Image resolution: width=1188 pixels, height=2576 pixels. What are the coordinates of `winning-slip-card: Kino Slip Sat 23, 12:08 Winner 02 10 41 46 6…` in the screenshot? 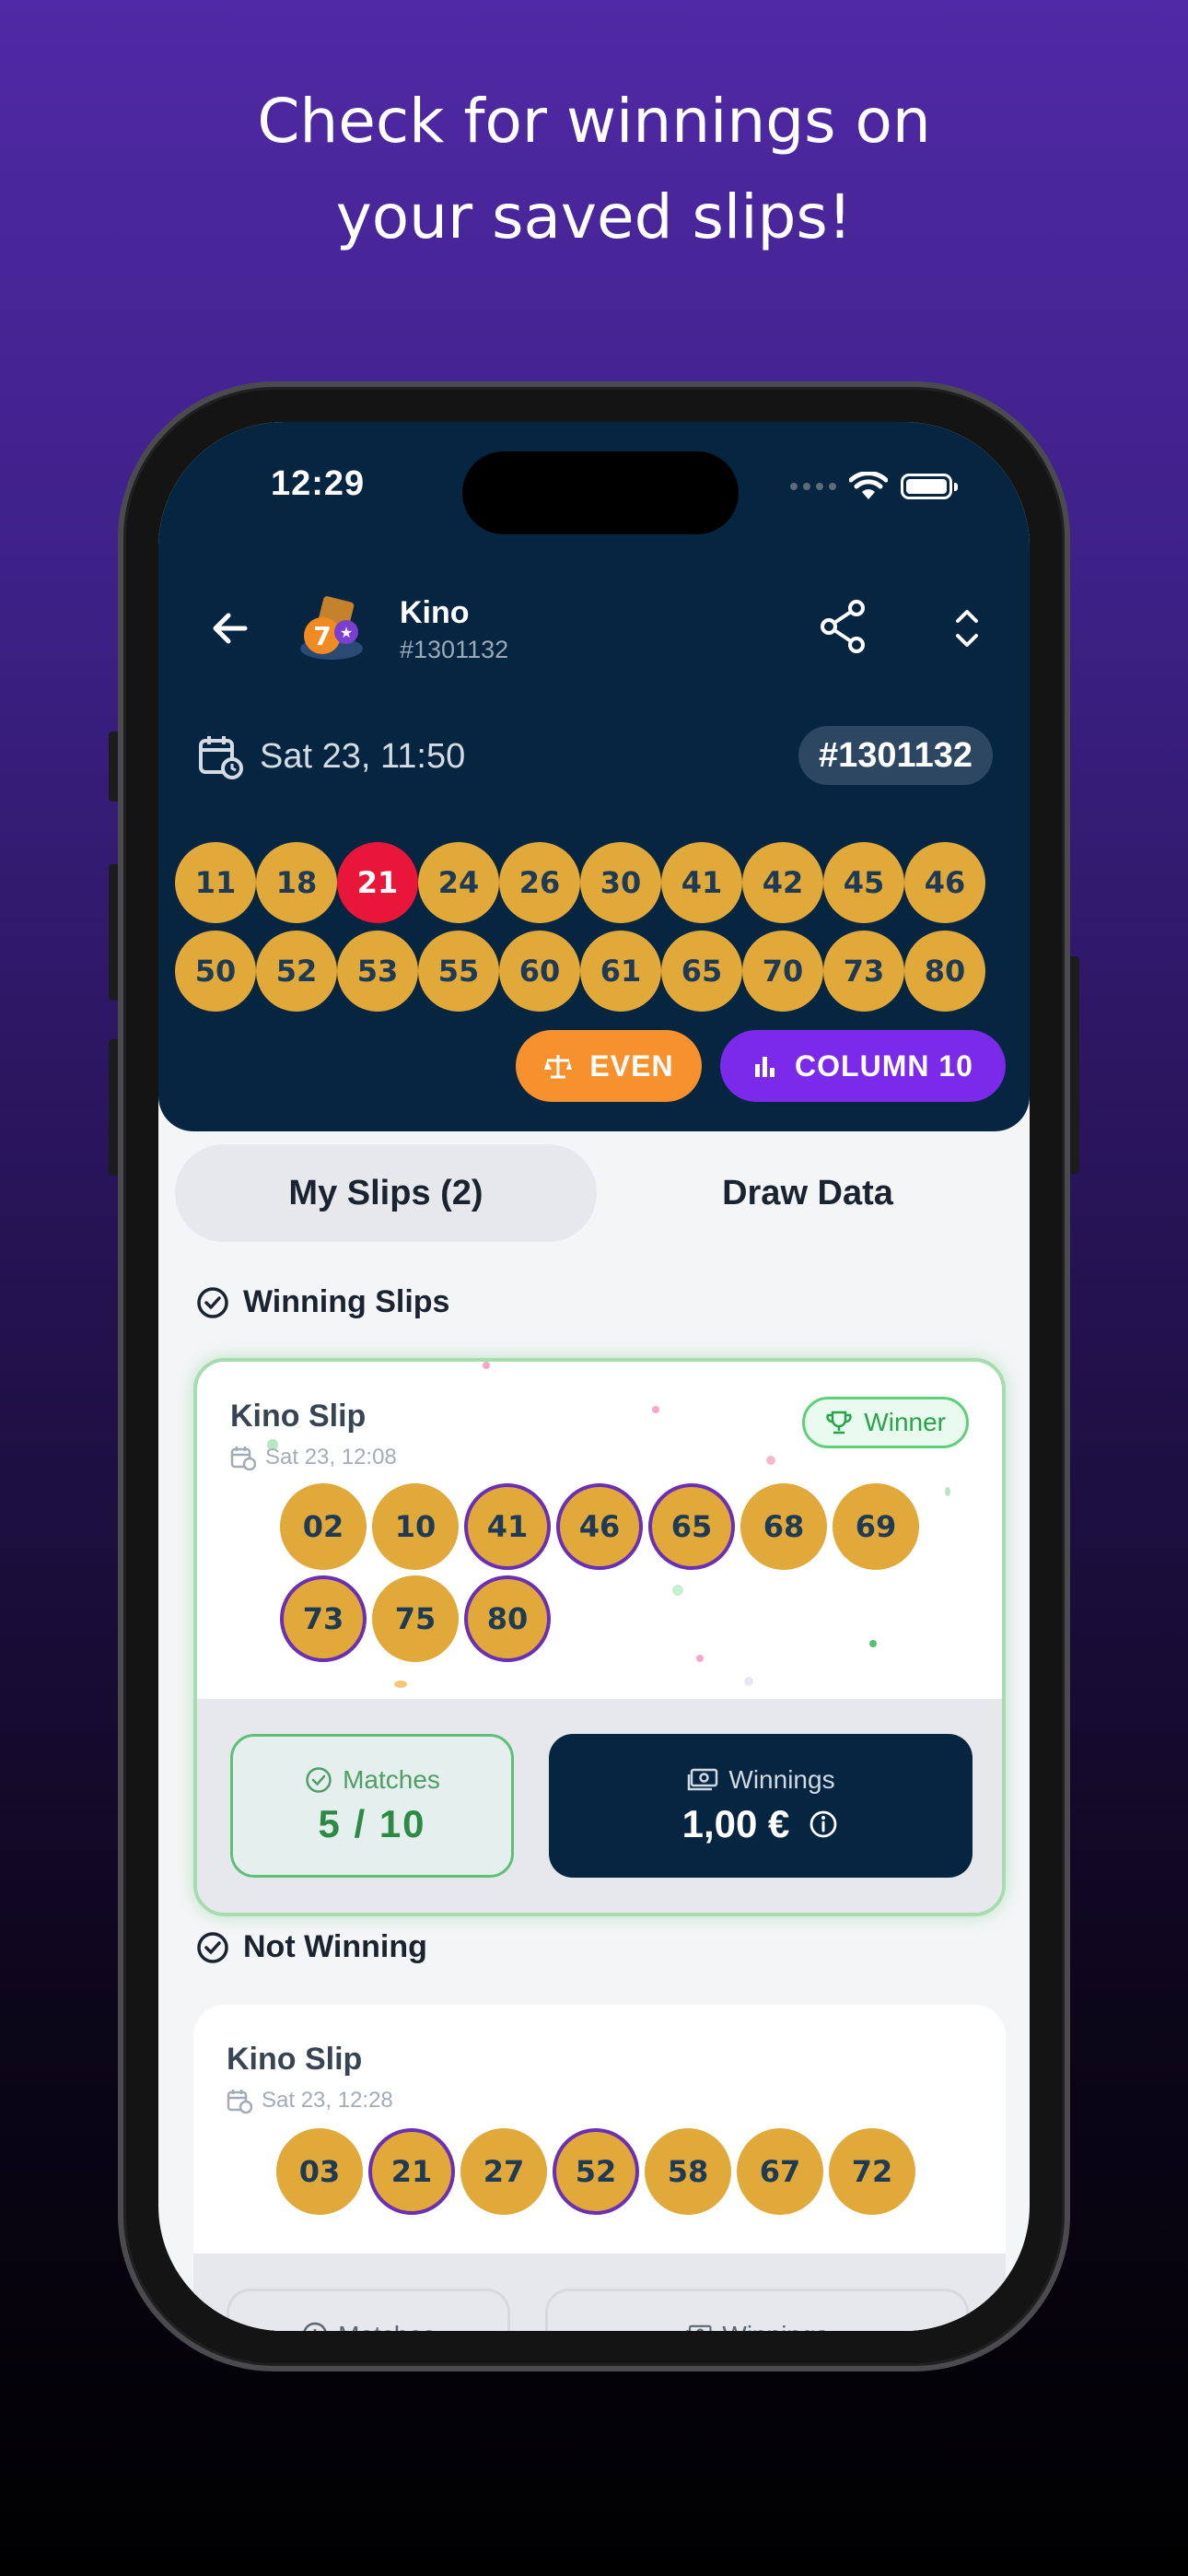 It's located at (599, 1637).